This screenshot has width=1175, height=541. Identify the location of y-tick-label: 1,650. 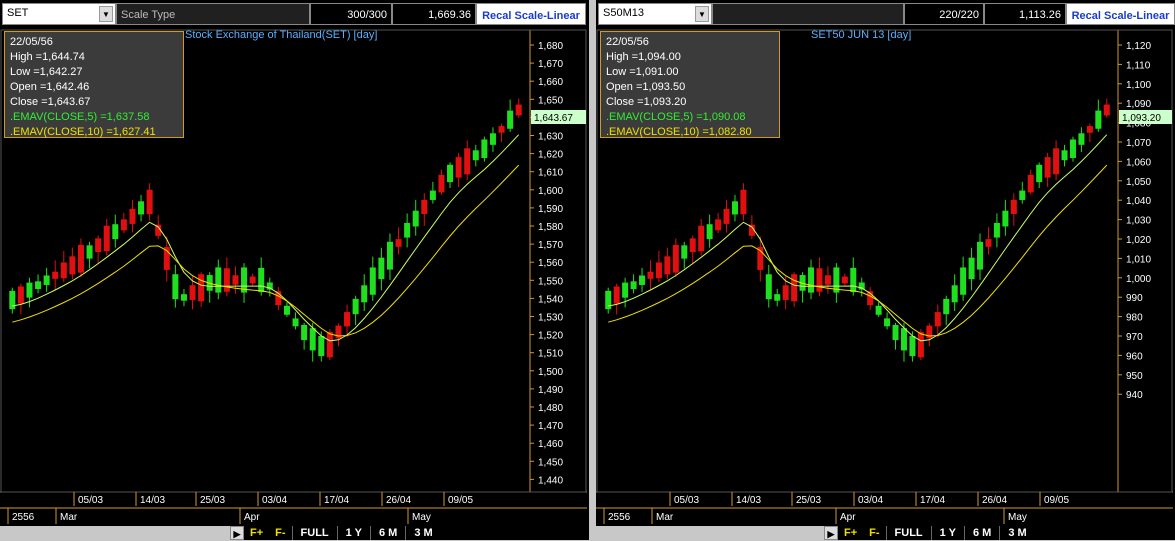
(550, 100).